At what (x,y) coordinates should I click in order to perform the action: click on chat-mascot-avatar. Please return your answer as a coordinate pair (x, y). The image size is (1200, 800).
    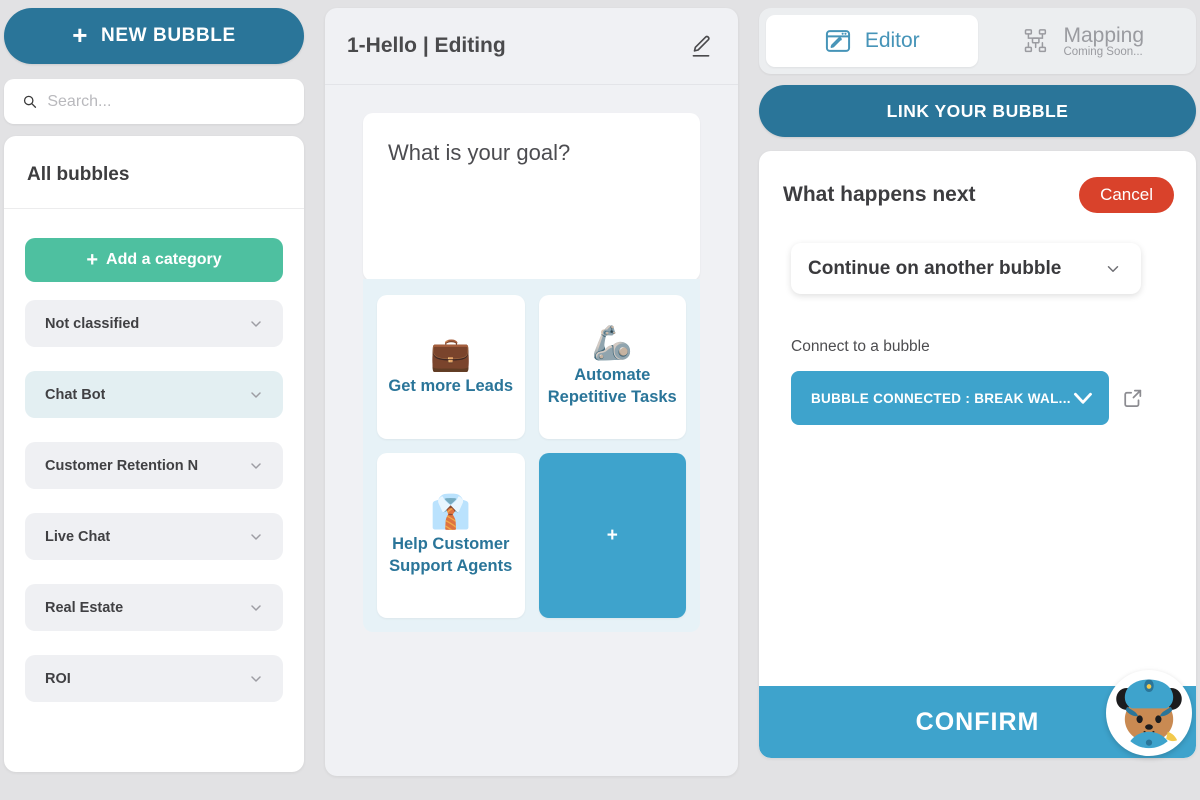
    Looking at the image, I should click on (1149, 713).